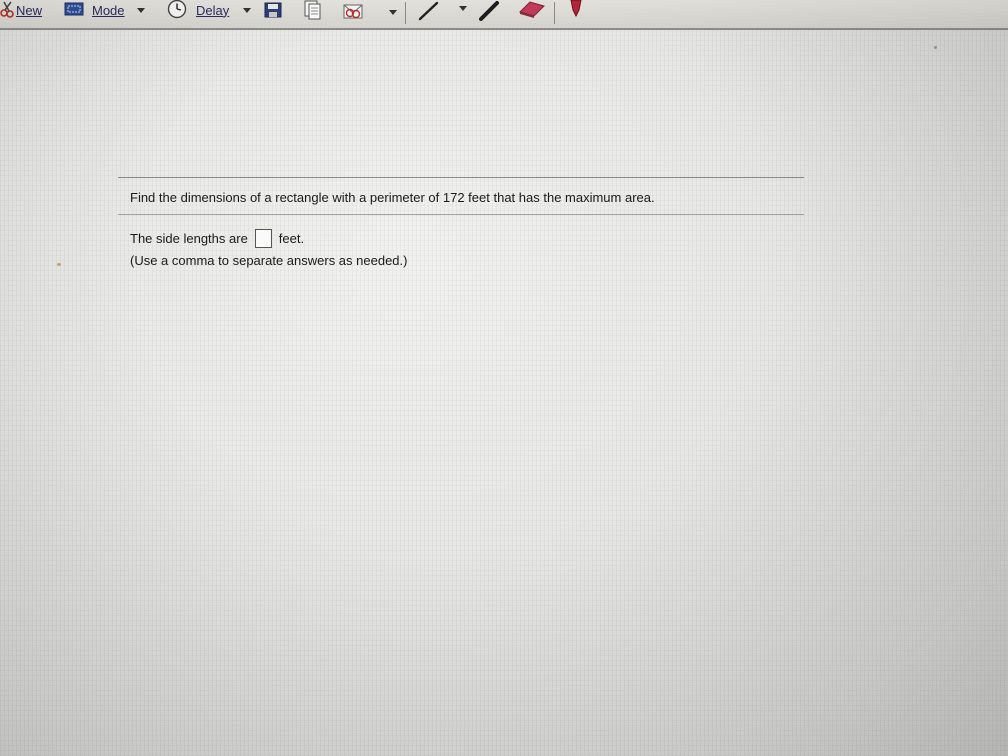 The width and height of the screenshot is (1008, 756). What do you see at coordinates (490, 13) in the screenshot?
I see `highlighter-icon` at bounding box center [490, 13].